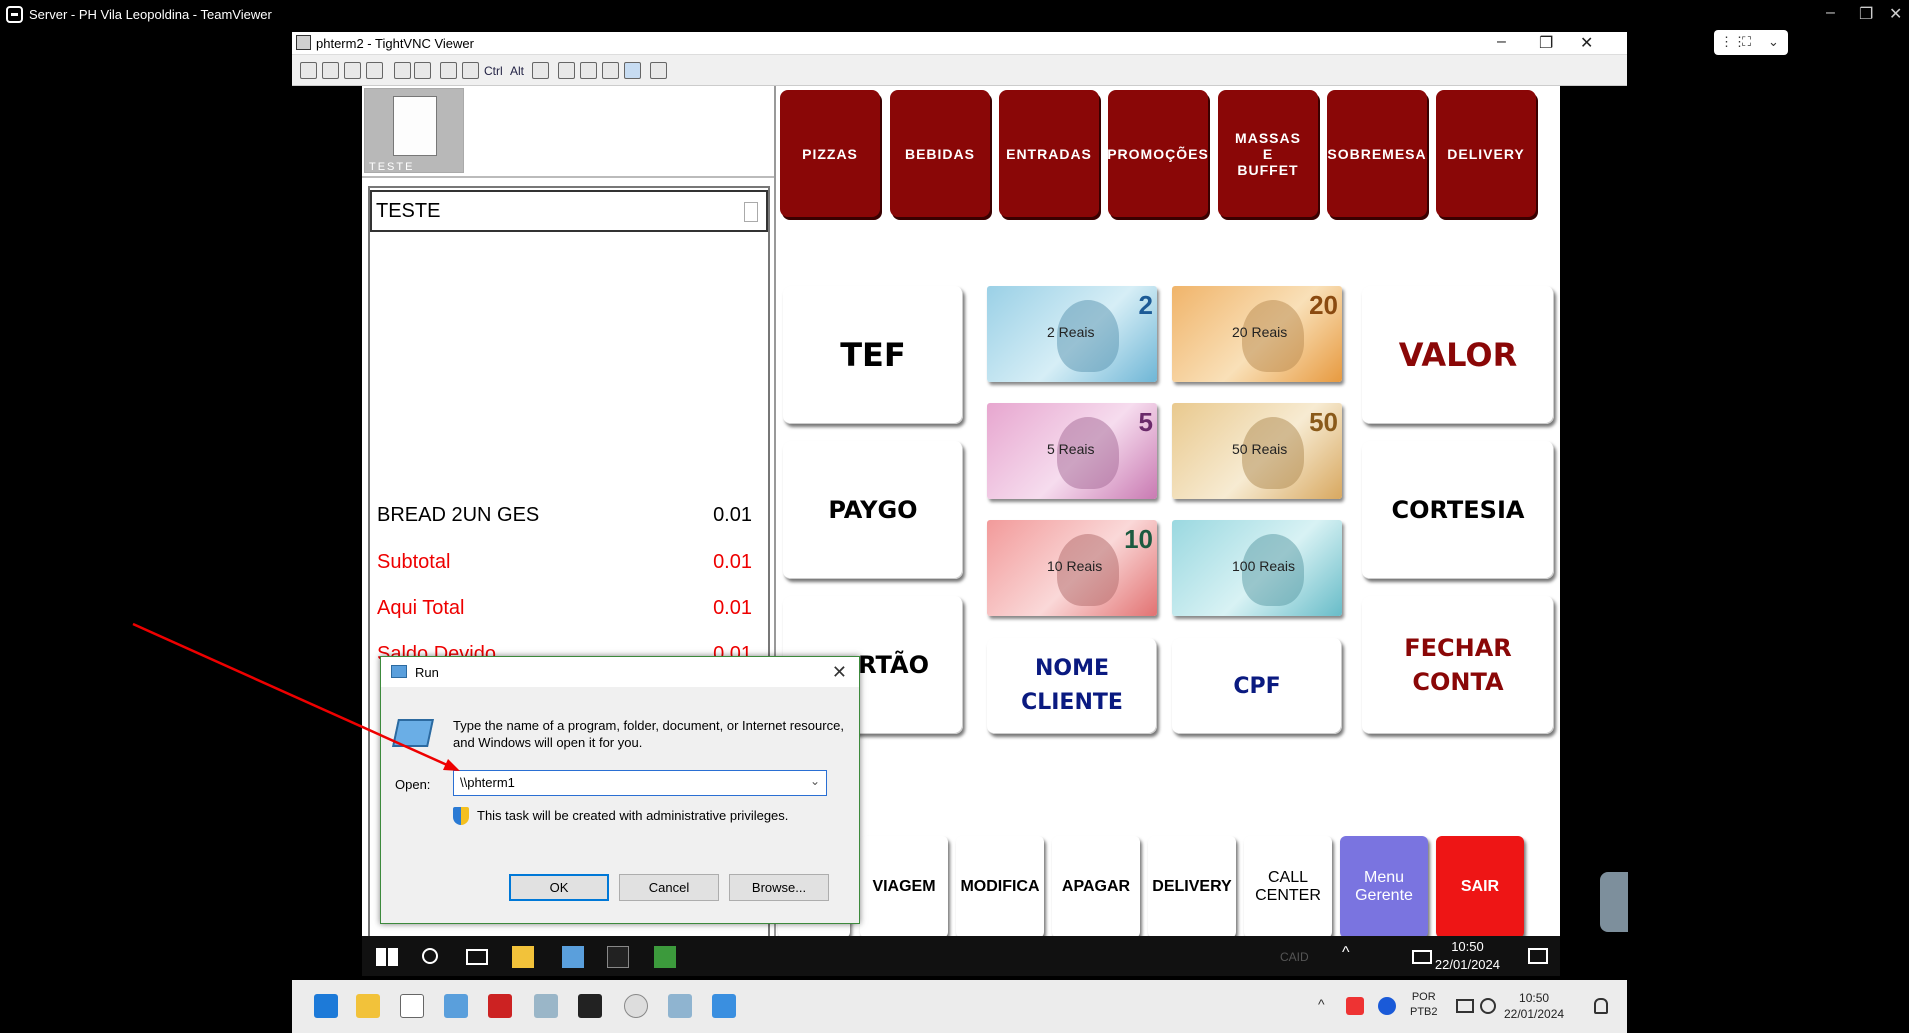 The width and height of the screenshot is (1909, 1033). I want to click on teamviewer-side-tab, so click(1614, 902).